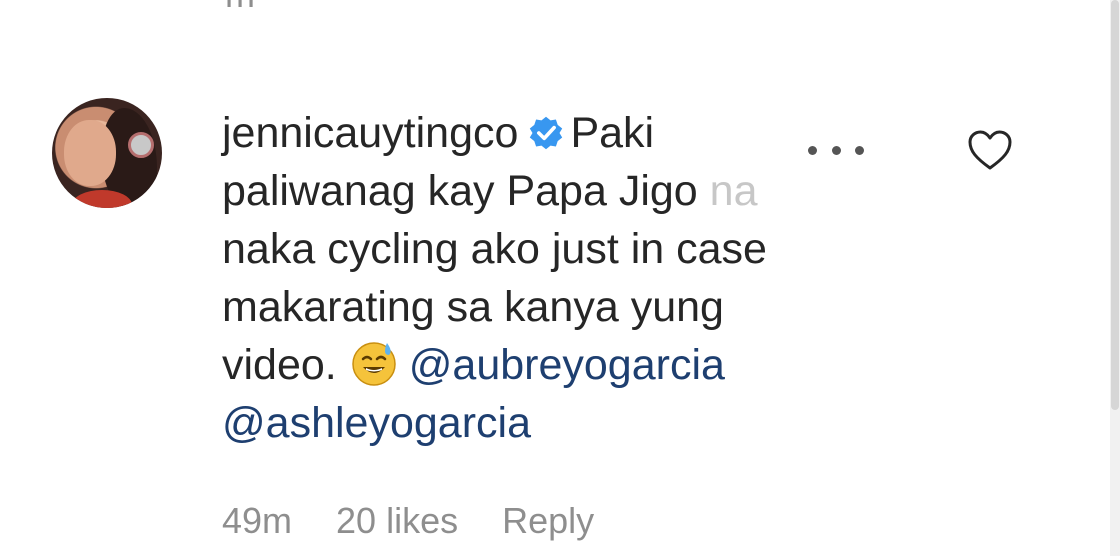  I want to click on reply-button: Reply, so click(548, 521).